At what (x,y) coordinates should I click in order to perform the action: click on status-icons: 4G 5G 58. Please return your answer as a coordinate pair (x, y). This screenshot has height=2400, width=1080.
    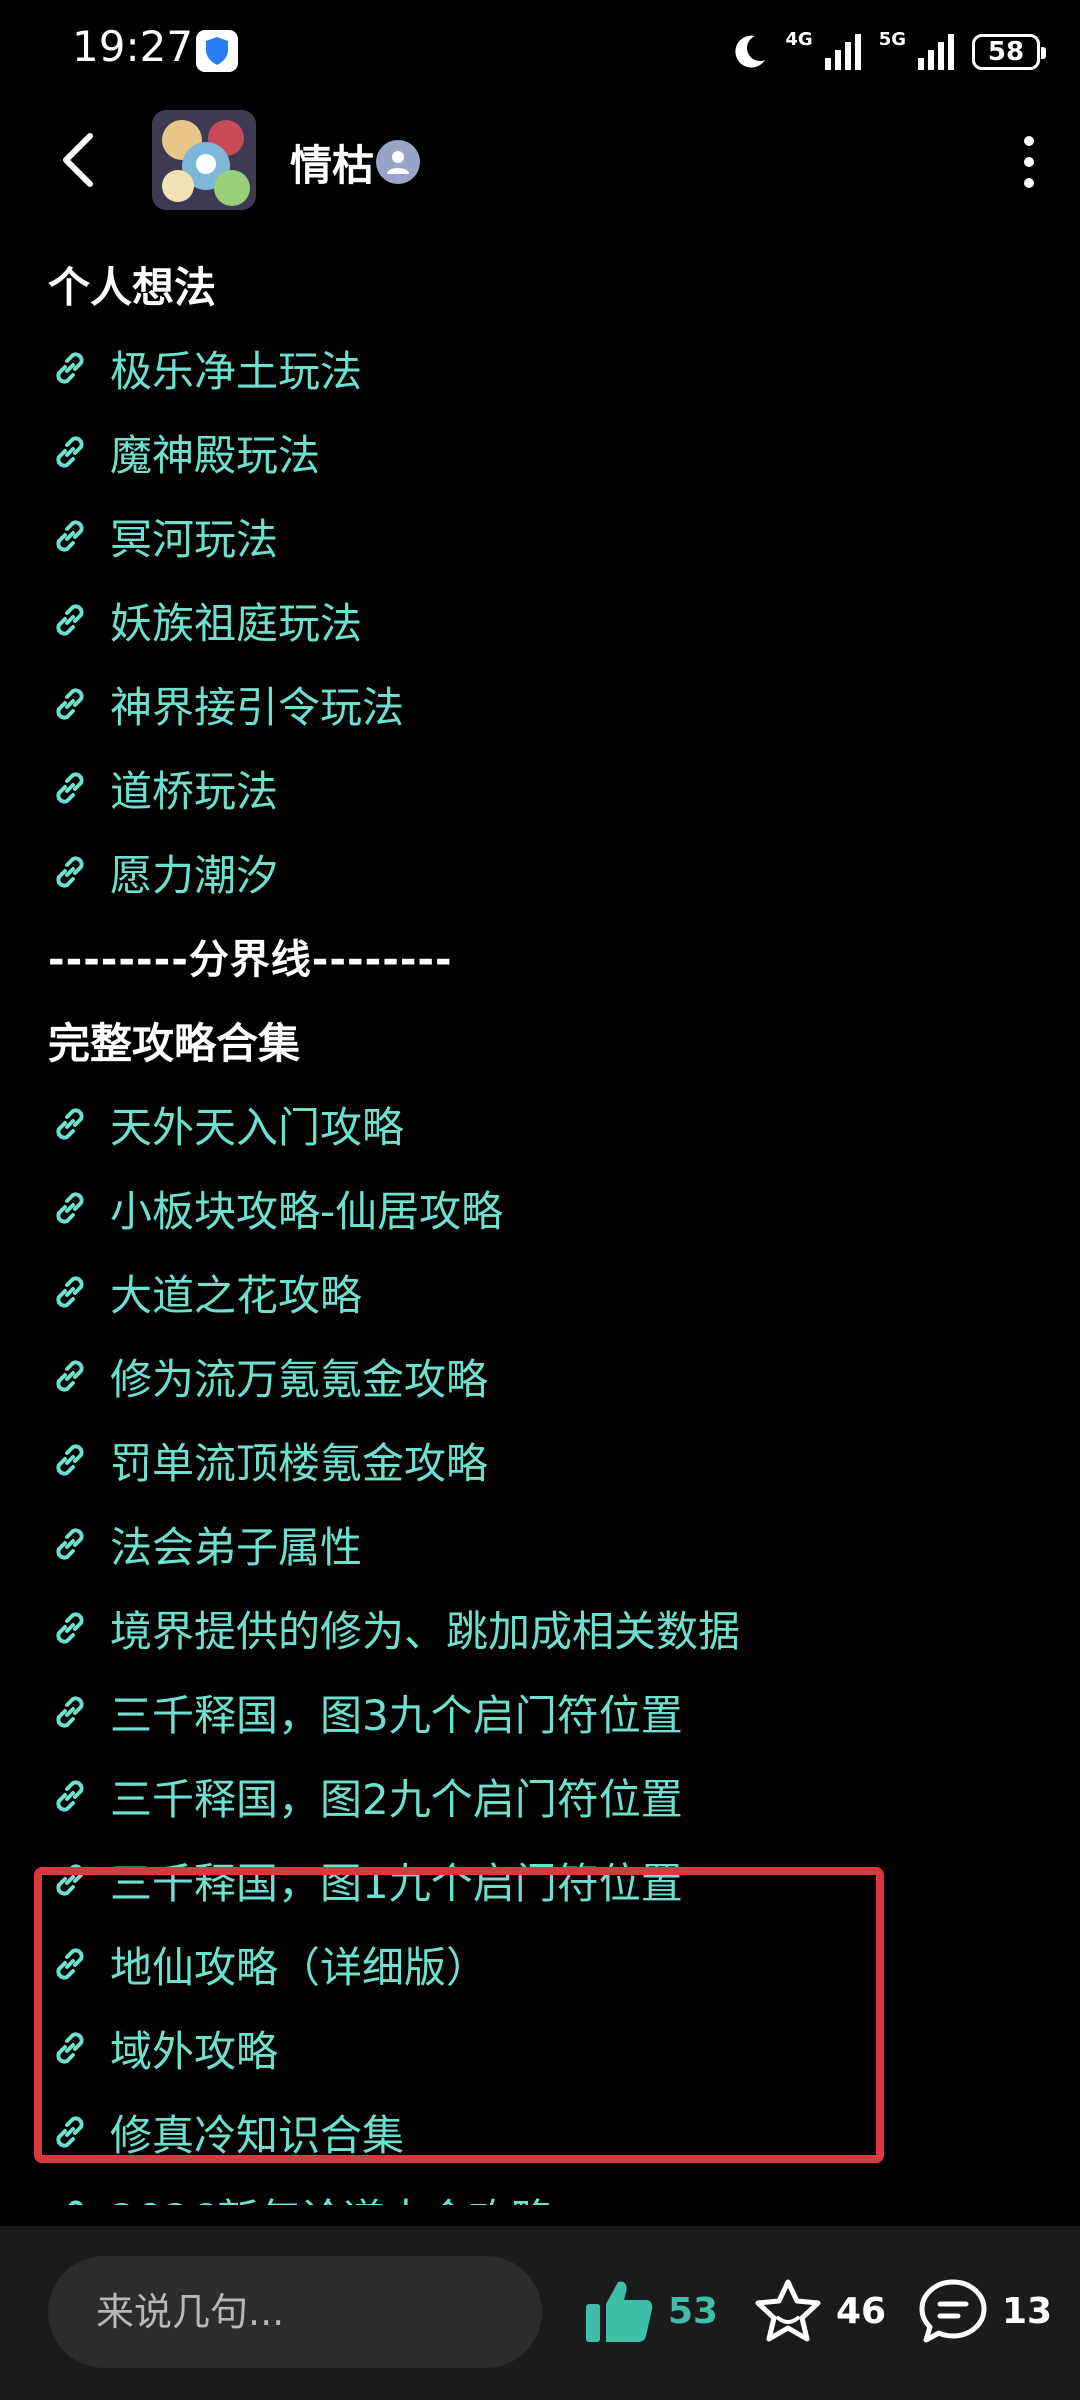
    Looking at the image, I should click on (887, 52).